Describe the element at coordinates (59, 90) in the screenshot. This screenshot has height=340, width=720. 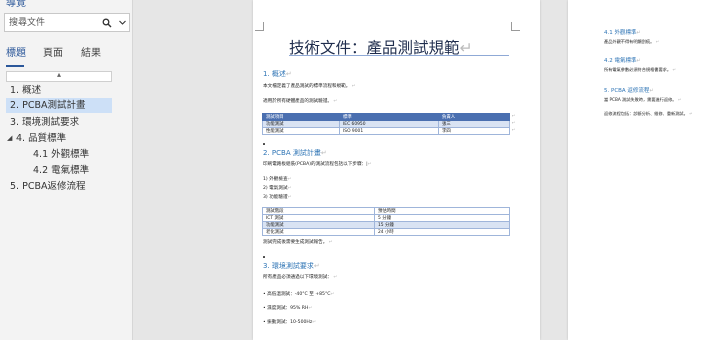
I see `nav-heading-overview: 1. 概述` at that location.